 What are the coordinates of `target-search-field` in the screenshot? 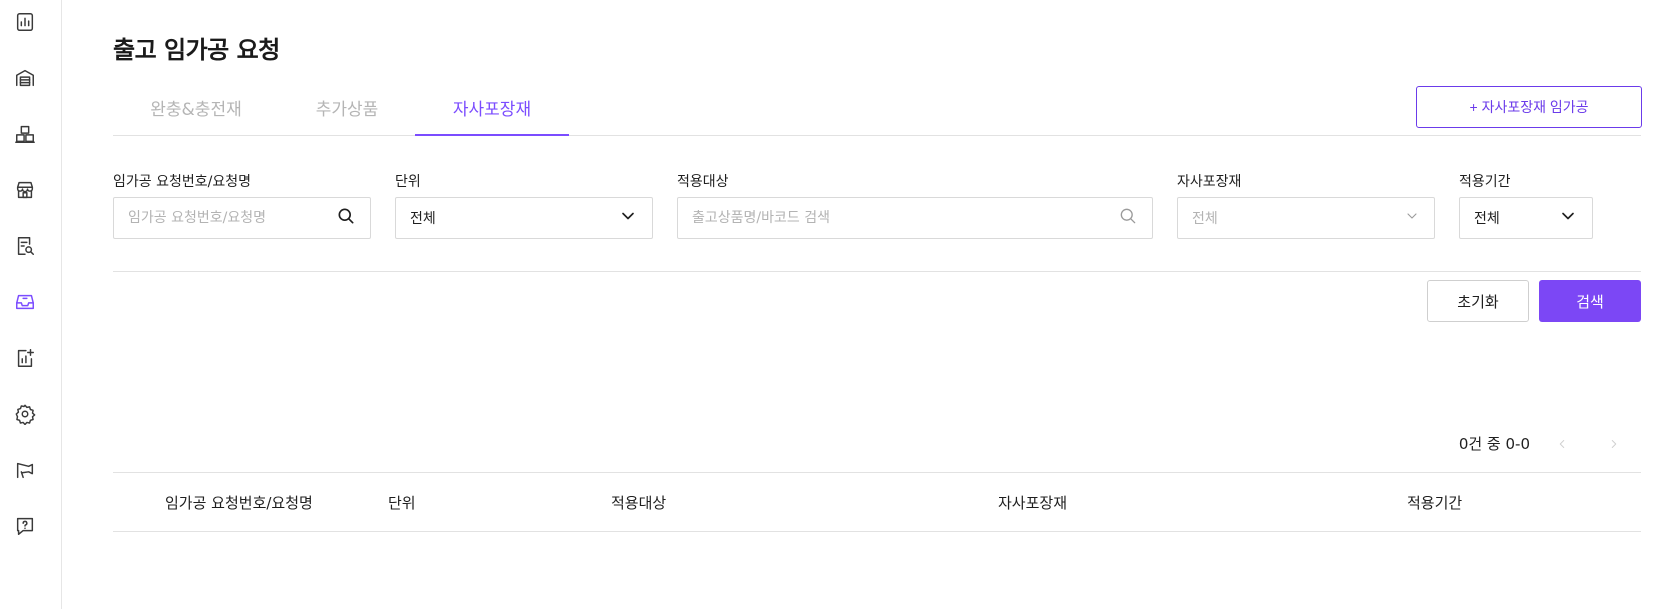 It's located at (915, 218).